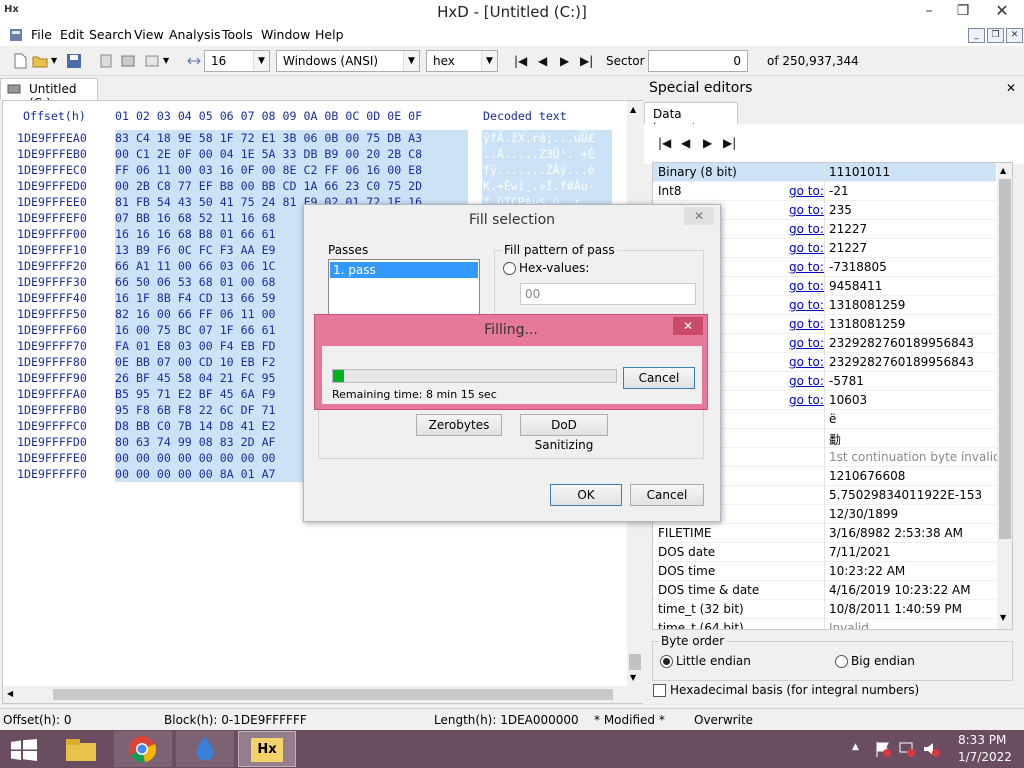 This screenshot has width=1024, height=768. What do you see at coordinates (54, 60) in the screenshot?
I see `open-dropdown-icon: ▼` at bounding box center [54, 60].